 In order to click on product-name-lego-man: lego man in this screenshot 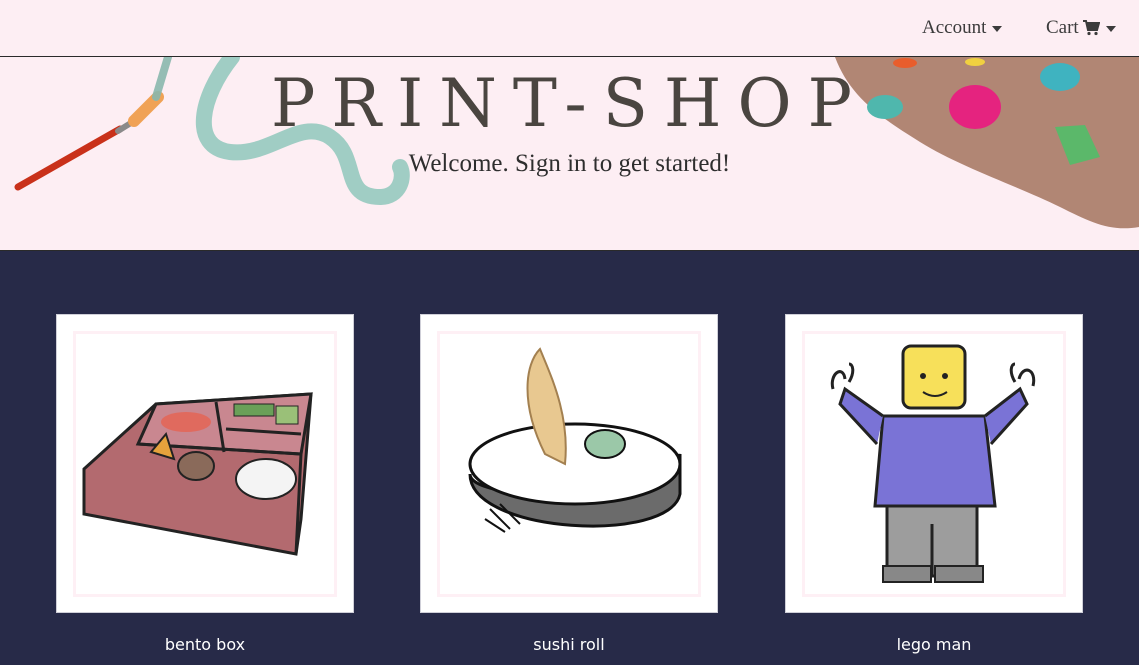, I will do `click(934, 644)`.